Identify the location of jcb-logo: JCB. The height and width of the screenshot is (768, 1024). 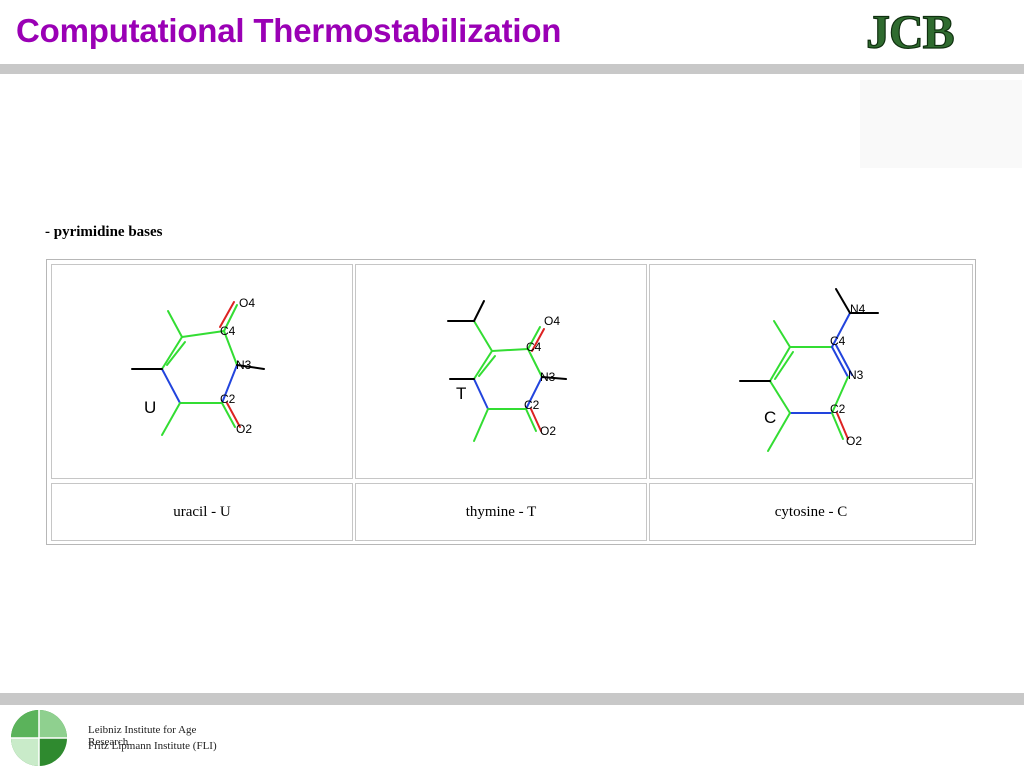
(937, 30).